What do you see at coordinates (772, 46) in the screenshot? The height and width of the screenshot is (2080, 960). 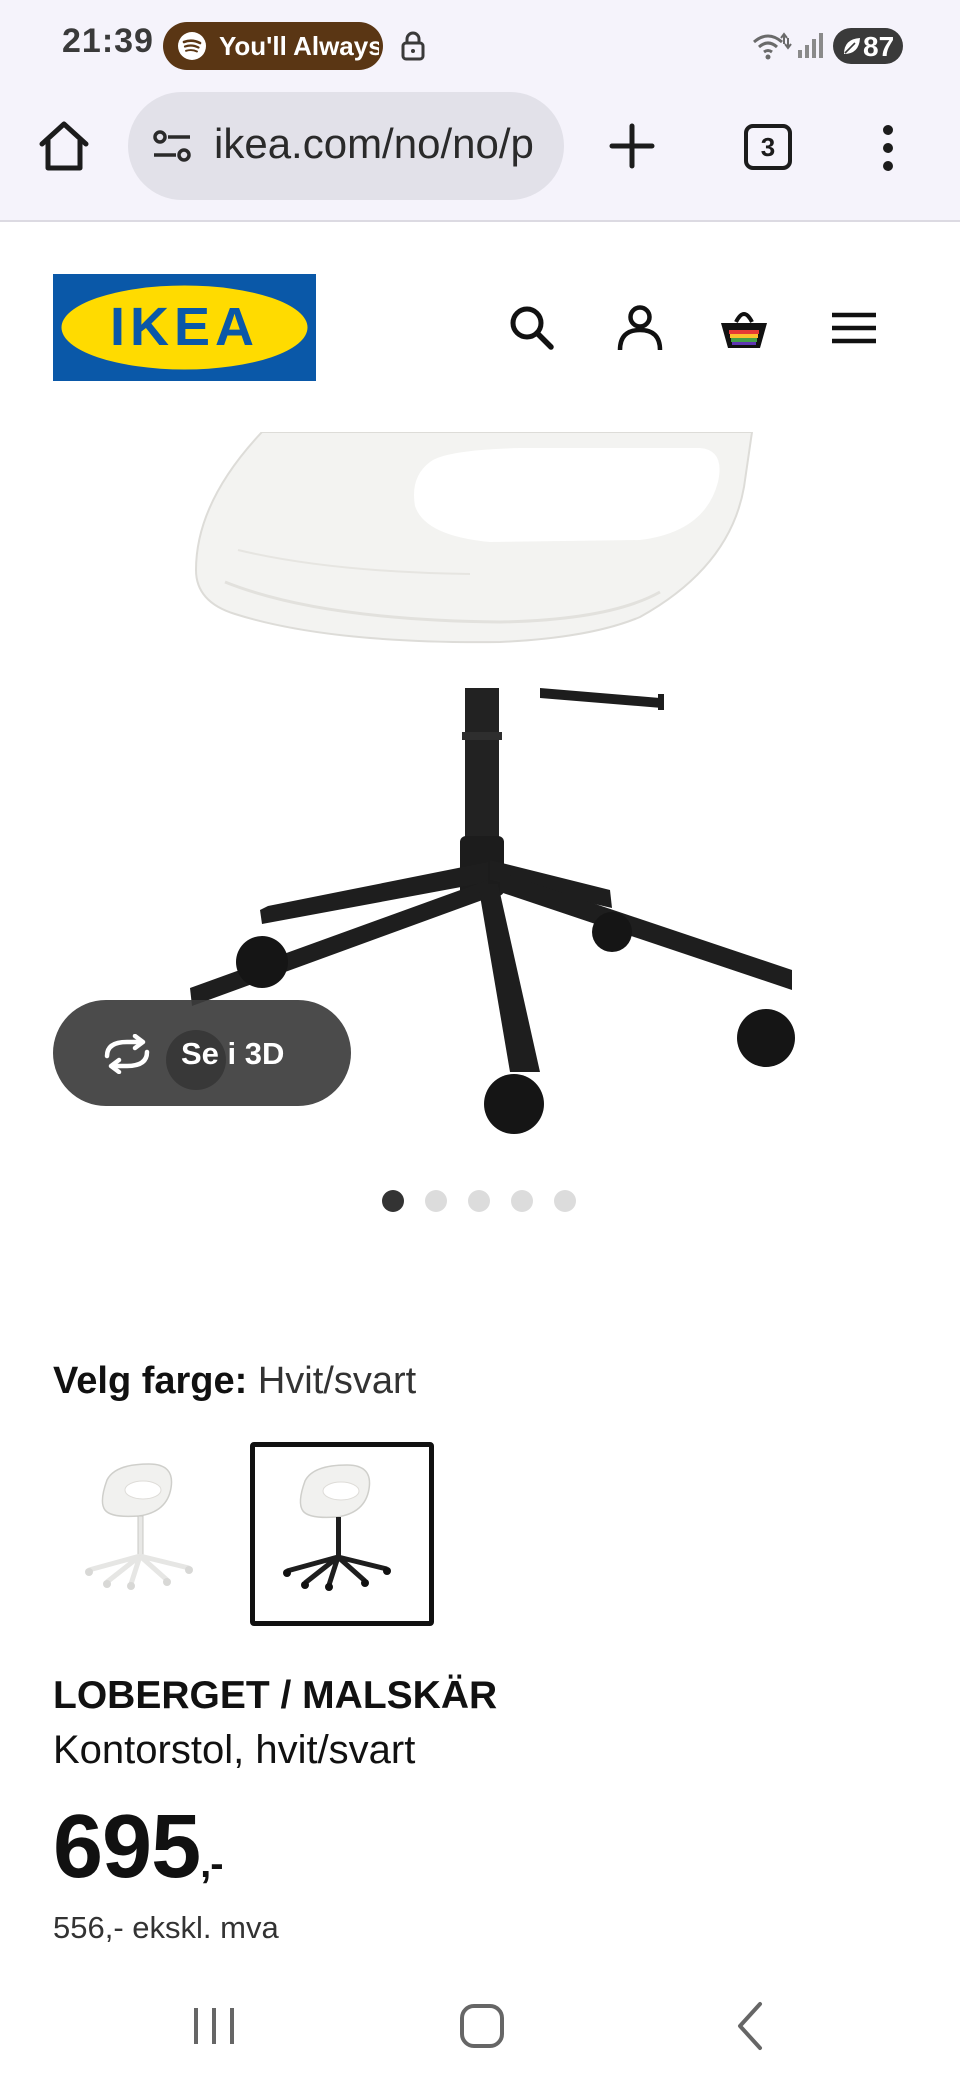 I see `wifi-icon` at bounding box center [772, 46].